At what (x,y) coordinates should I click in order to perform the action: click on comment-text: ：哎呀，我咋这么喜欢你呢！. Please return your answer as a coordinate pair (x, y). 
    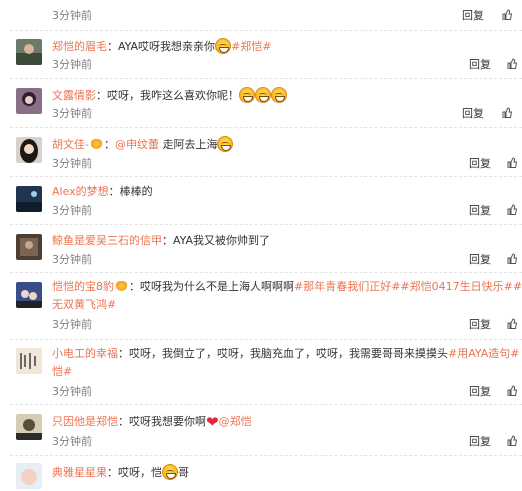
    Looking at the image, I should click on (167, 95).